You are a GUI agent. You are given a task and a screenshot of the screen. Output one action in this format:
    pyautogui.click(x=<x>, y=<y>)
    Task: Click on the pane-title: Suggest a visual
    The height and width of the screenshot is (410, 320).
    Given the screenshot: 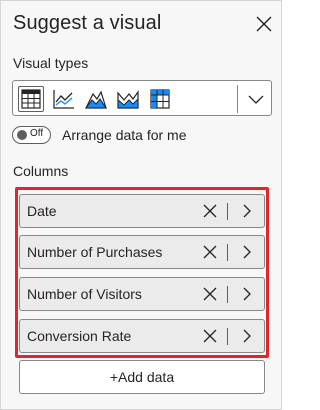 What is the action you would take?
    pyautogui.click(x=87, y=23)
    